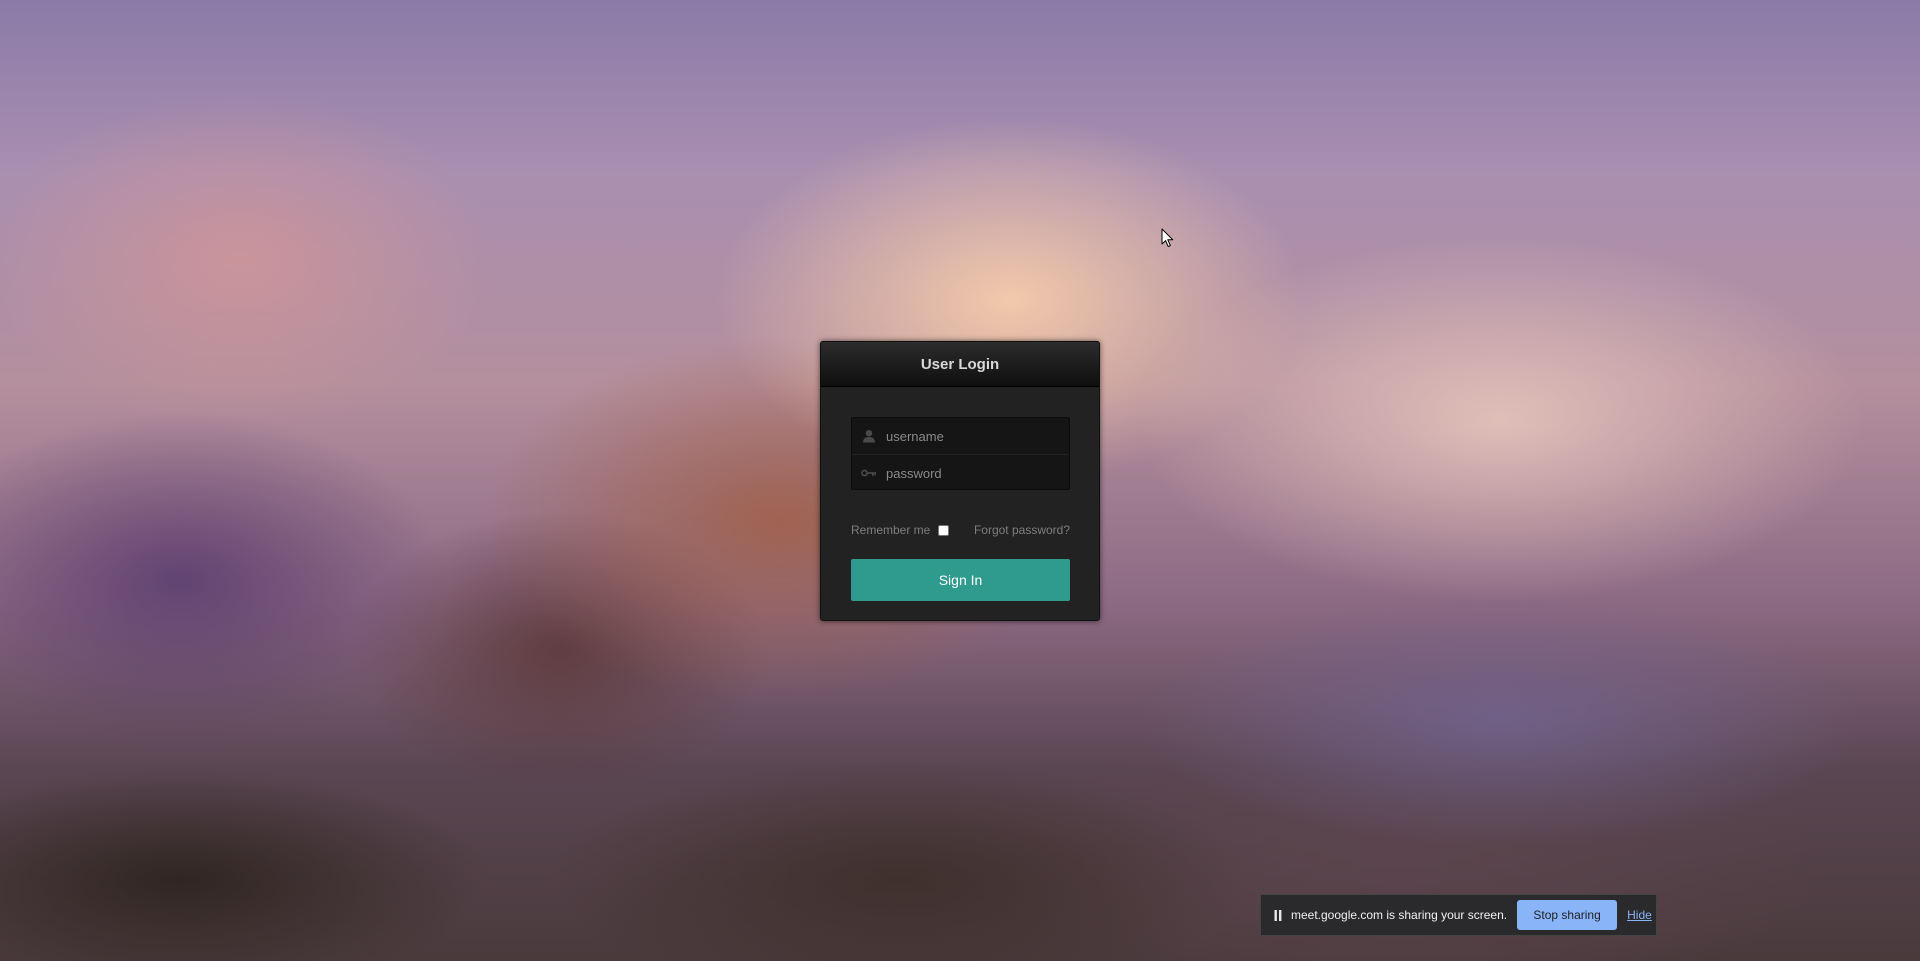 The image size is (1920, 961). I want to click on hide-link: Hide, so click(1639, 915).